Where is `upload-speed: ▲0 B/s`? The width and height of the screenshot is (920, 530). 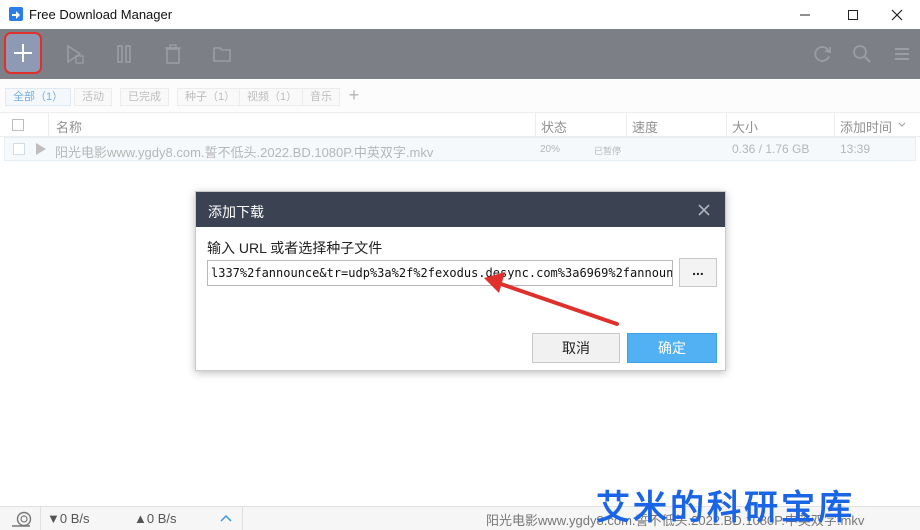
upload-speed: ▲0 B/s is located at coordinates (155, 518).